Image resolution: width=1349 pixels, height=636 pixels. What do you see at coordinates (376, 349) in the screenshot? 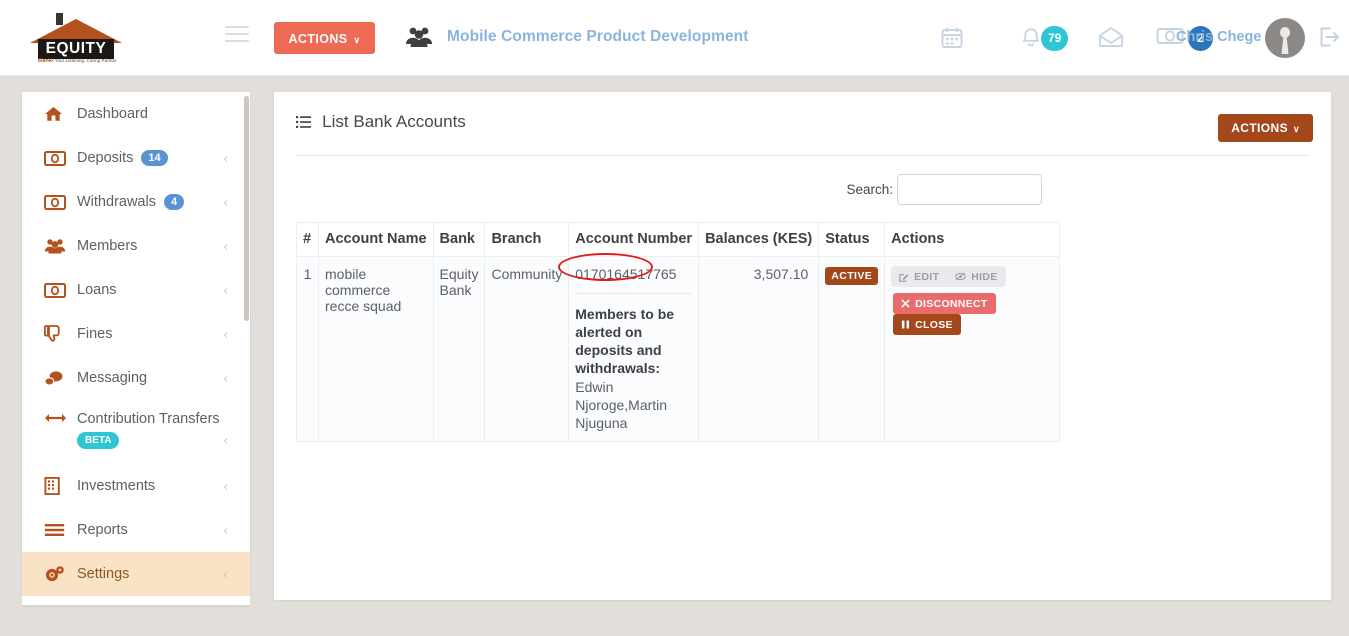
I see `cell-account-name: mobile commerce recce squad` at bounding box center [376, 349].